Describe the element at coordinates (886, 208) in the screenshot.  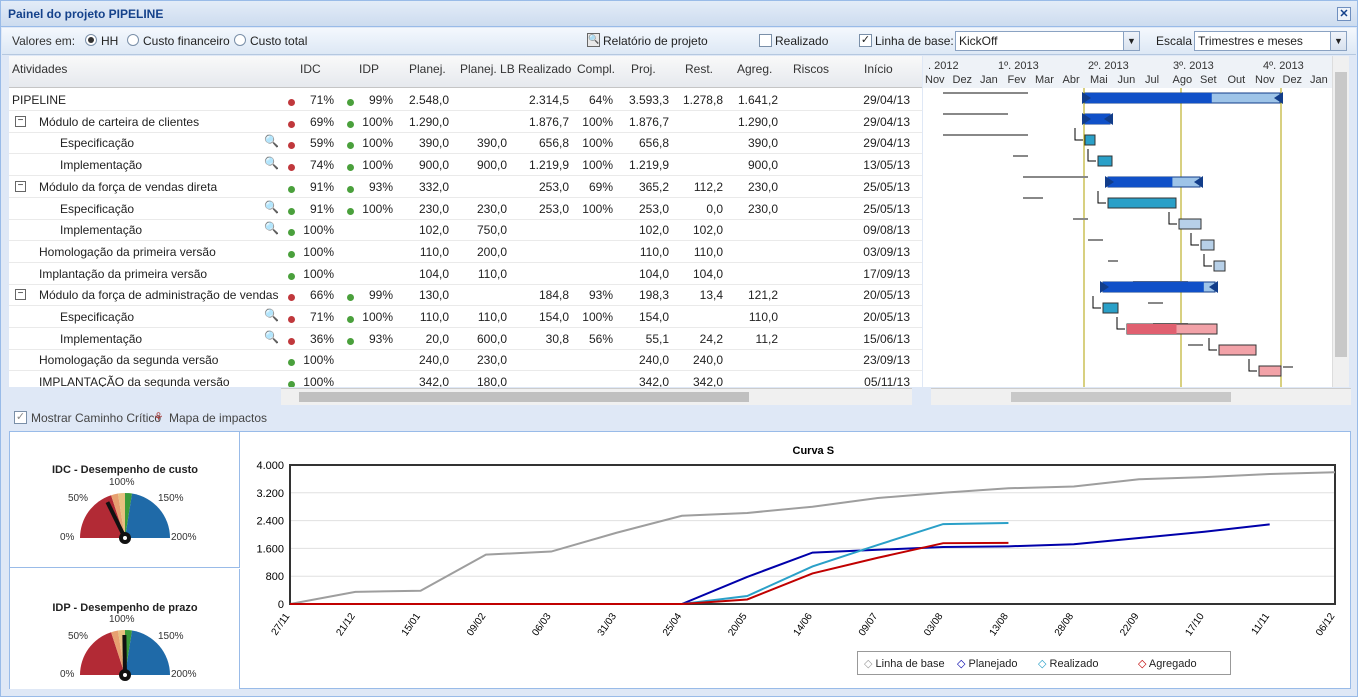
I see `cell-inicio: 25/05/13` at that location.